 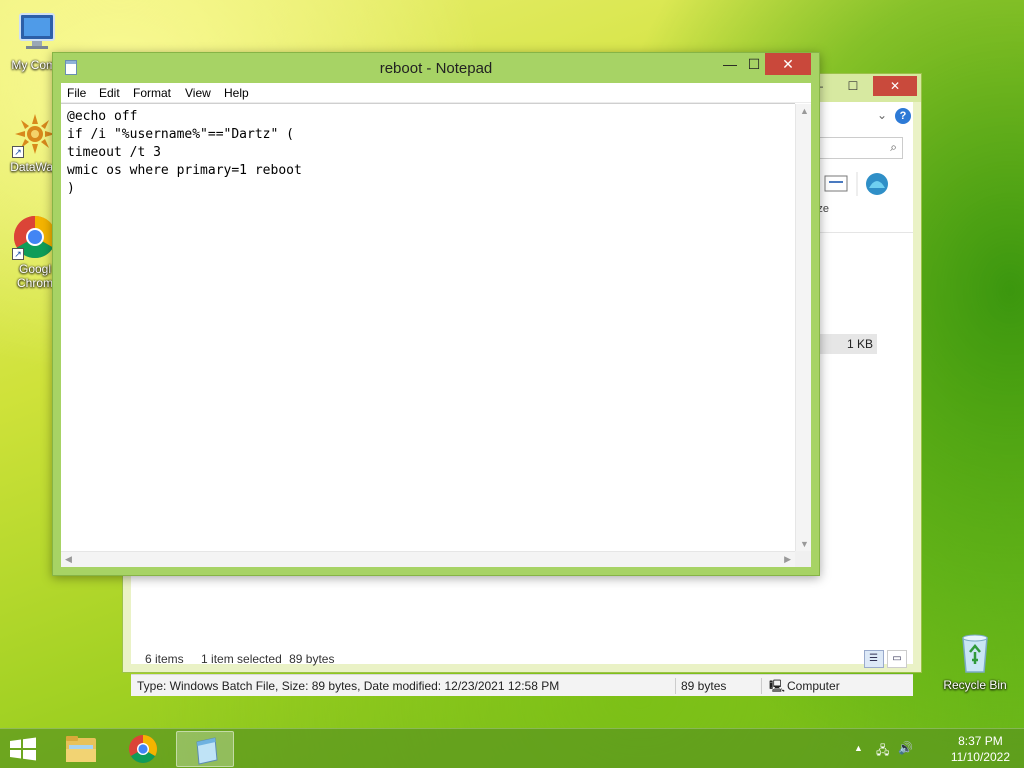 What do you see at coordinates (897, 659) in the screenshot?
I see `large-icons-view-button: ▭` at bounding box center [897, 659].